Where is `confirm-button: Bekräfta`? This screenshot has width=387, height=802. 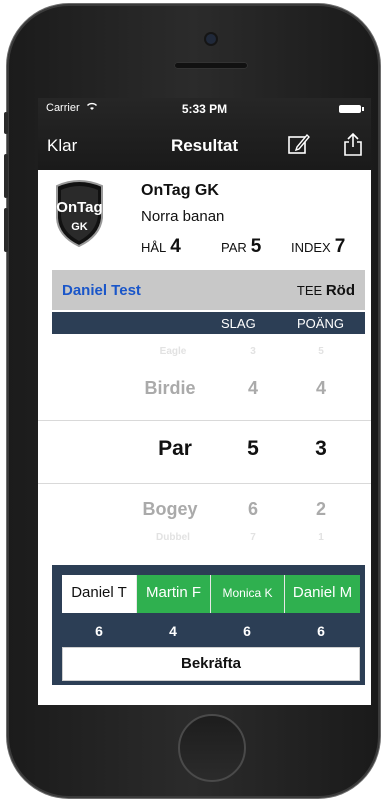
confirm-button: Bekräfta is located at coordinates (211, 664).